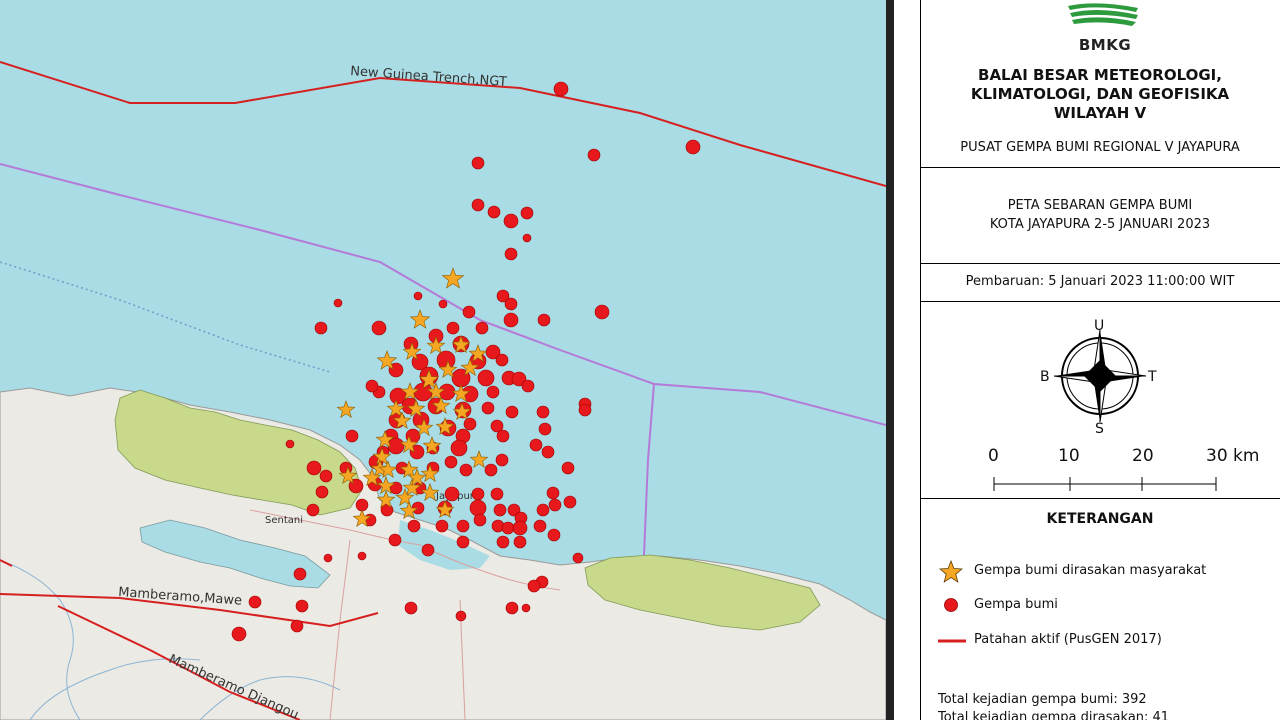 This screenshot has width=1280, height=720. What do you see at coordinates (1103, 14) in the screenshot?
I see `bmkg-logo` at bounding box center [1103, 14].